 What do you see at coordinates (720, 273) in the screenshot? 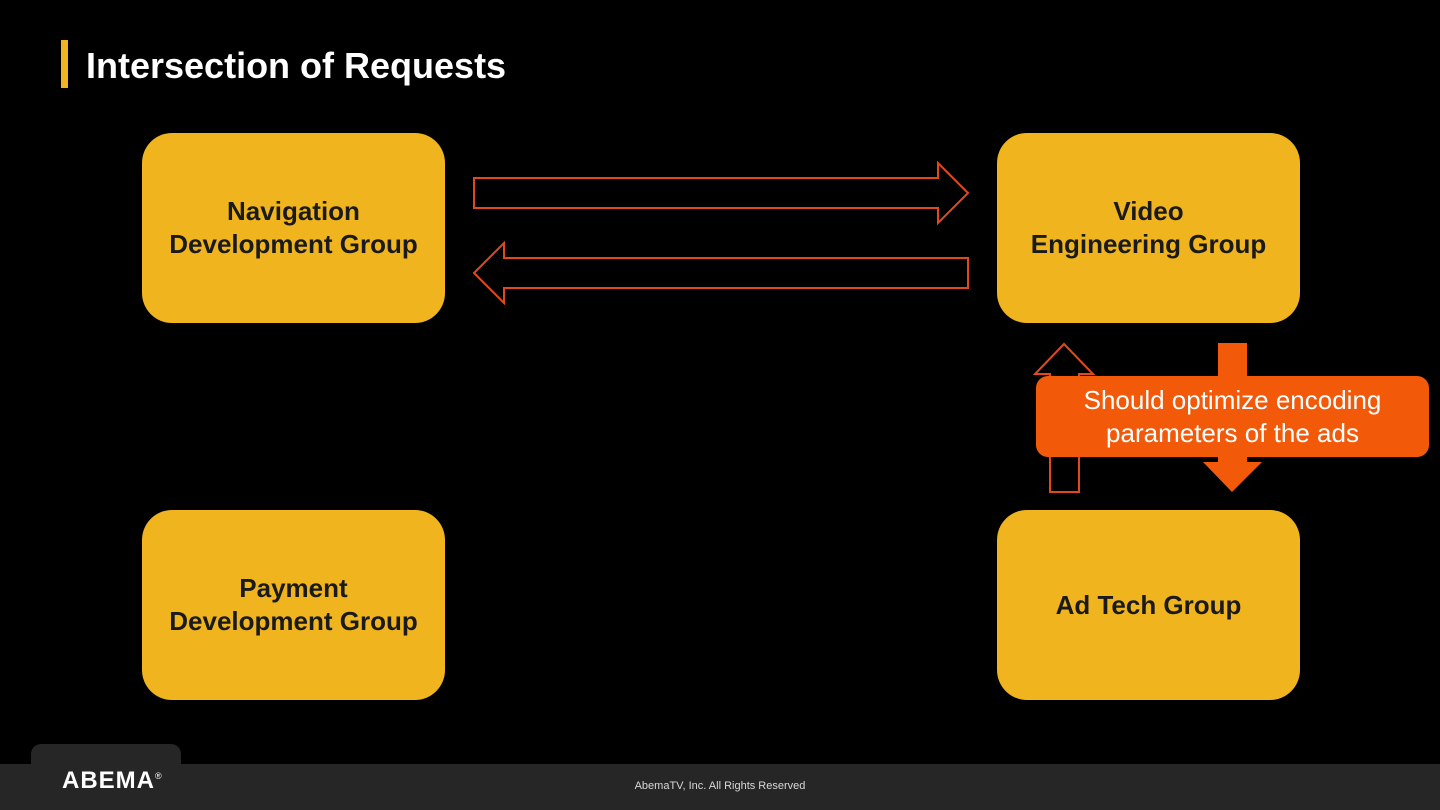
I see `arrow-video-to-nav` at bounding box center [720, 273].